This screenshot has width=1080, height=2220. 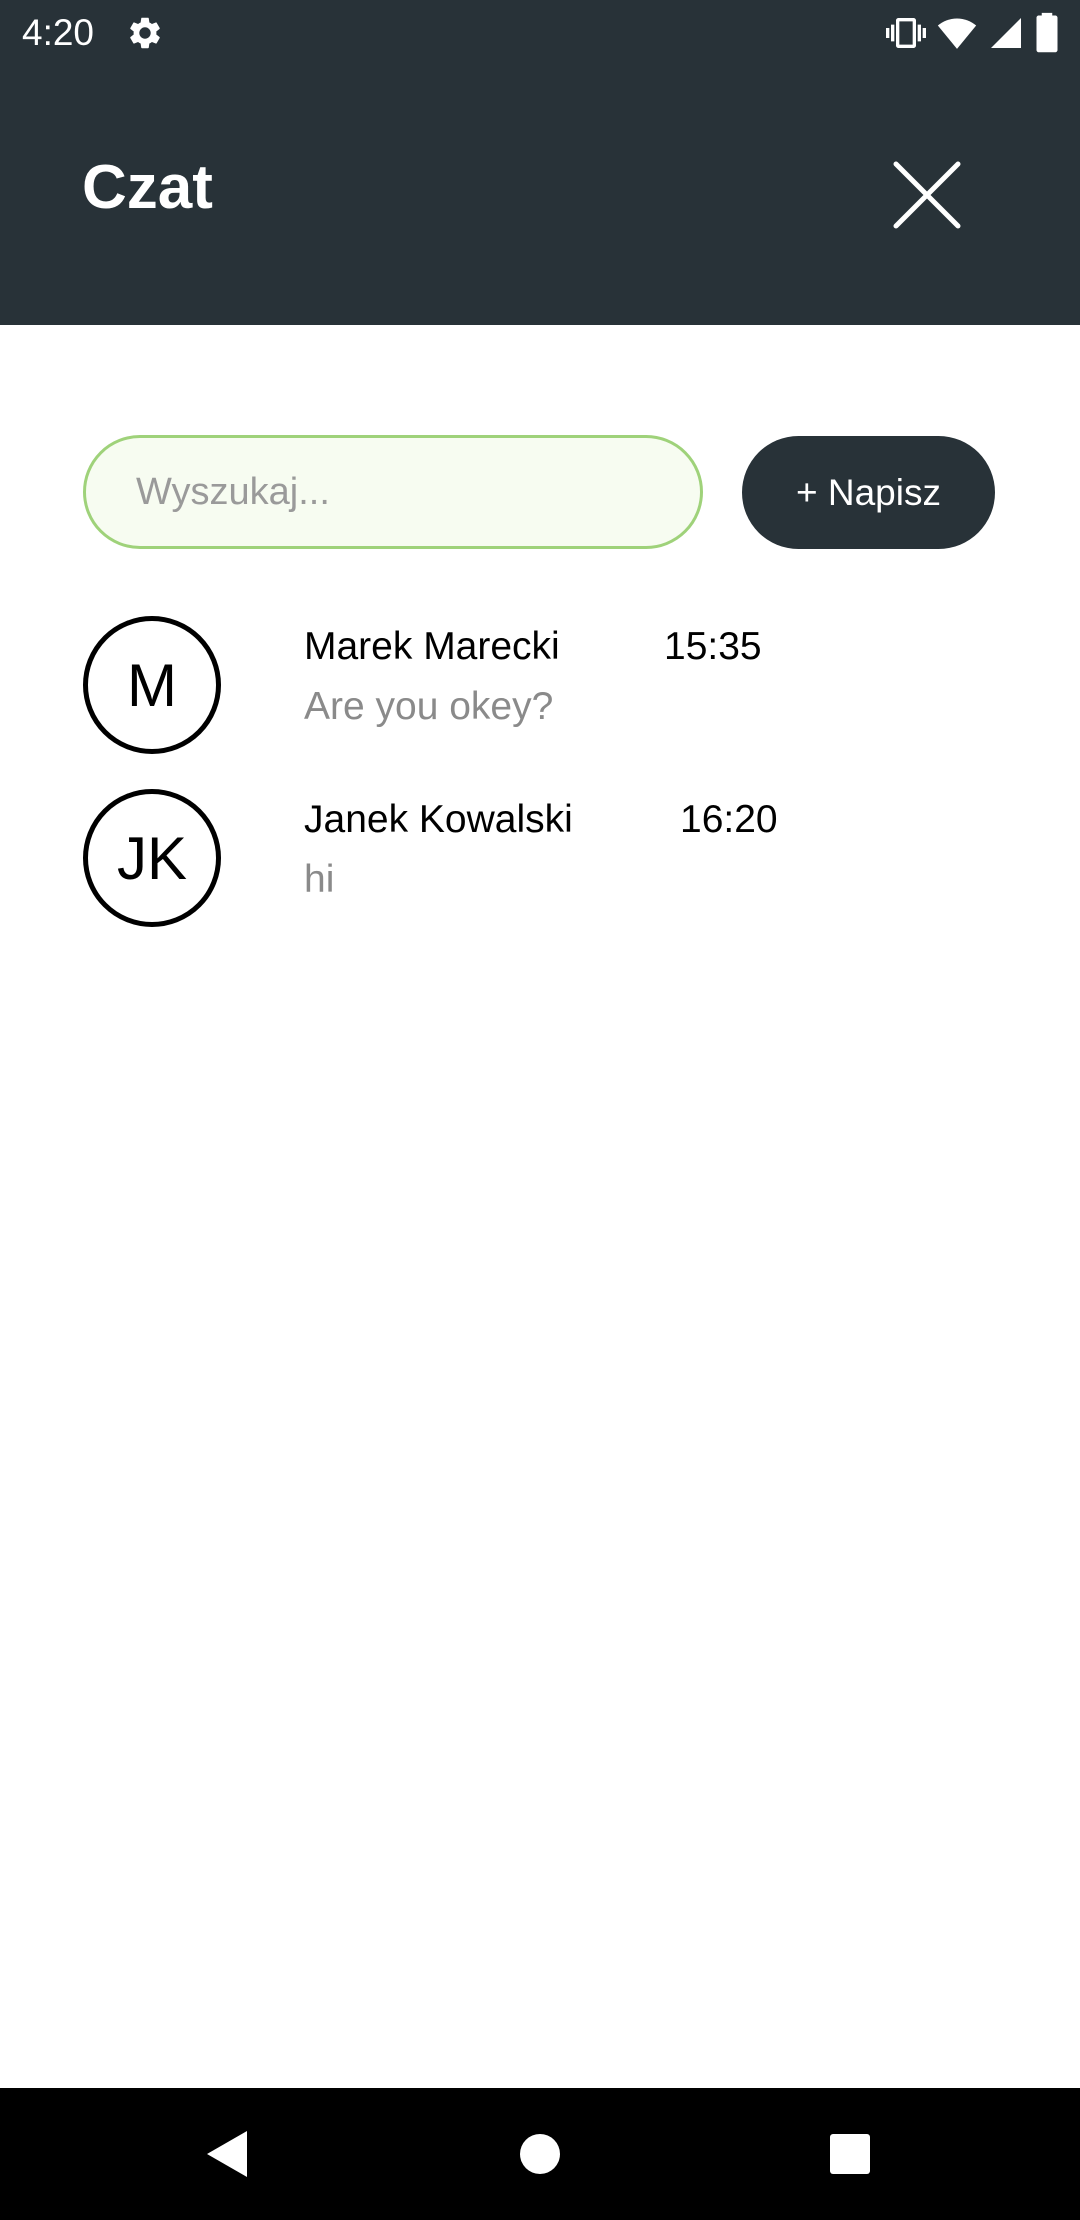 I want to click on status-icons, so click(x=973, y=33).